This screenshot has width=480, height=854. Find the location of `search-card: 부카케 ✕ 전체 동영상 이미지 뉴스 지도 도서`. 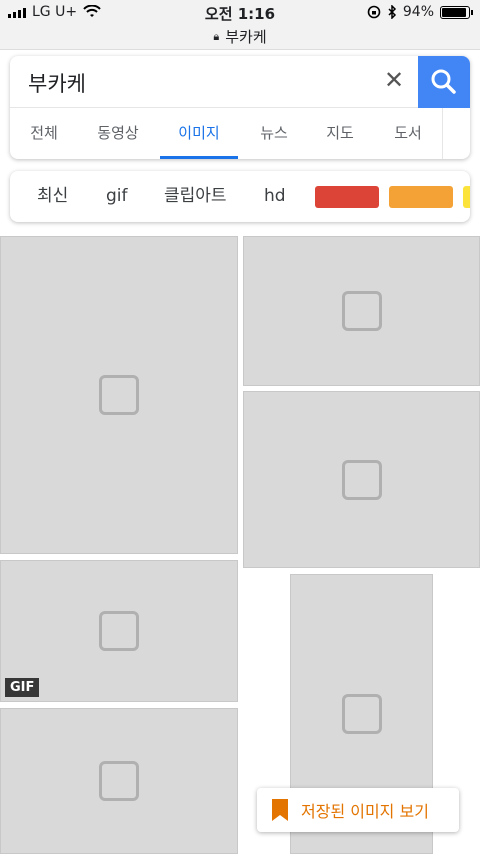

search-card: 부카케 ✕ 전체 동영상 이미지 뉴스 지도 도서 is located at coordinates (240, 107).